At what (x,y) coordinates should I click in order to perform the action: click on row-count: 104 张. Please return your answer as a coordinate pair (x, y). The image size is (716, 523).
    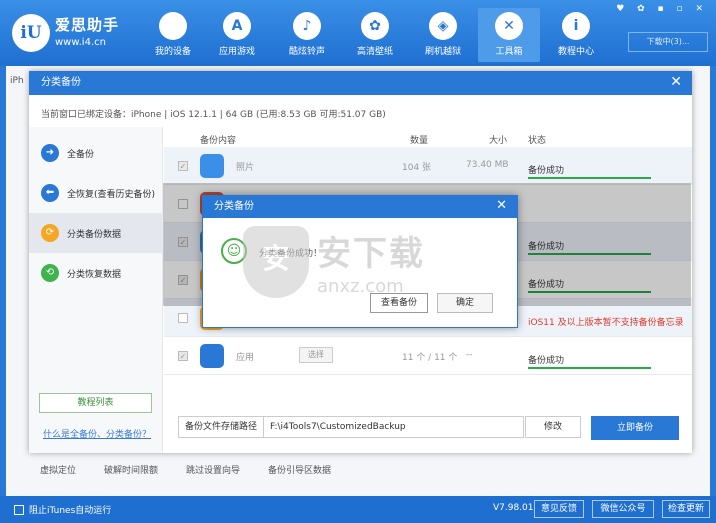
    Looking at the image, I should click on (417, 168).